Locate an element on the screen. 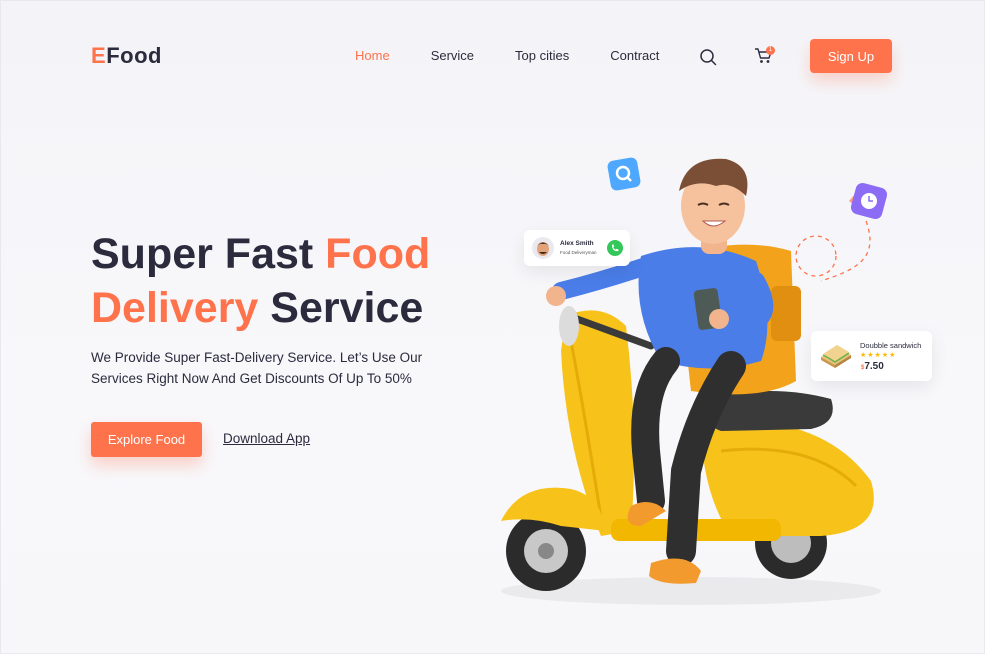 The height and width of the screenshot is (654, 985). price-value: 7.50 is located at coordinates (874, 366).